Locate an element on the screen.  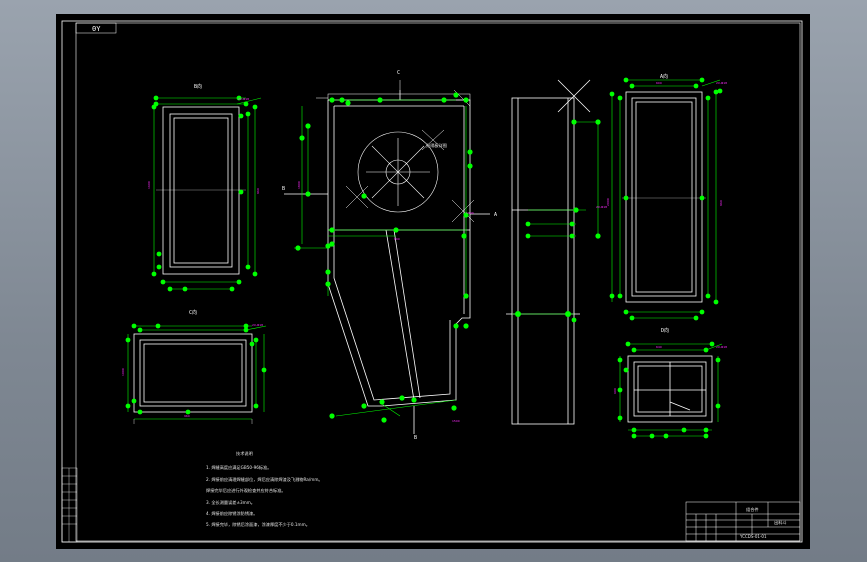
view-b-label: B向 is located at coordinates (198, 86).